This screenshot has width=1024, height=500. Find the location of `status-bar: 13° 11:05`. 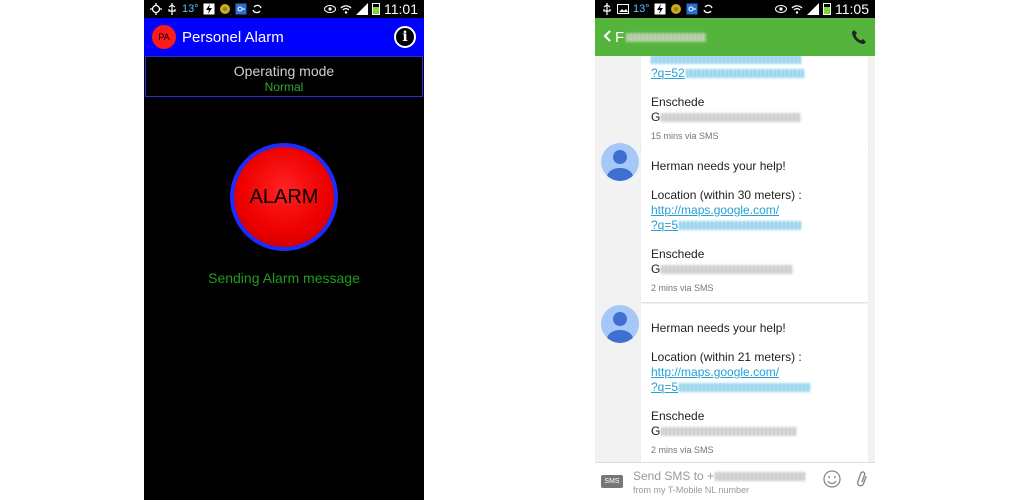

status-bar: 13° 11:05 is located at coordinates (735, 9).